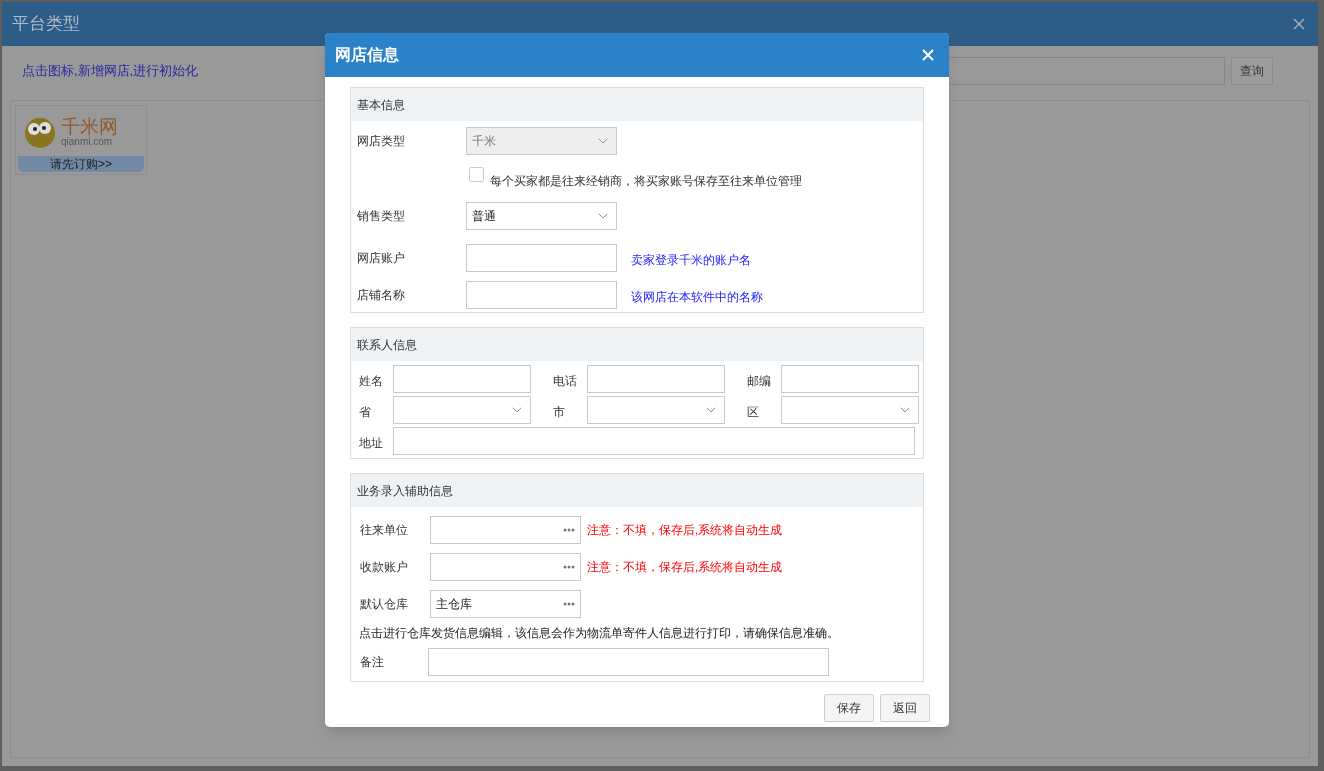 The height and width of the screenshot is (771, 1324). What do you see at coordinates (367, 55) in the screenshot?
I see `dialog-title: 网店信息` at bounding box center [367, 55].